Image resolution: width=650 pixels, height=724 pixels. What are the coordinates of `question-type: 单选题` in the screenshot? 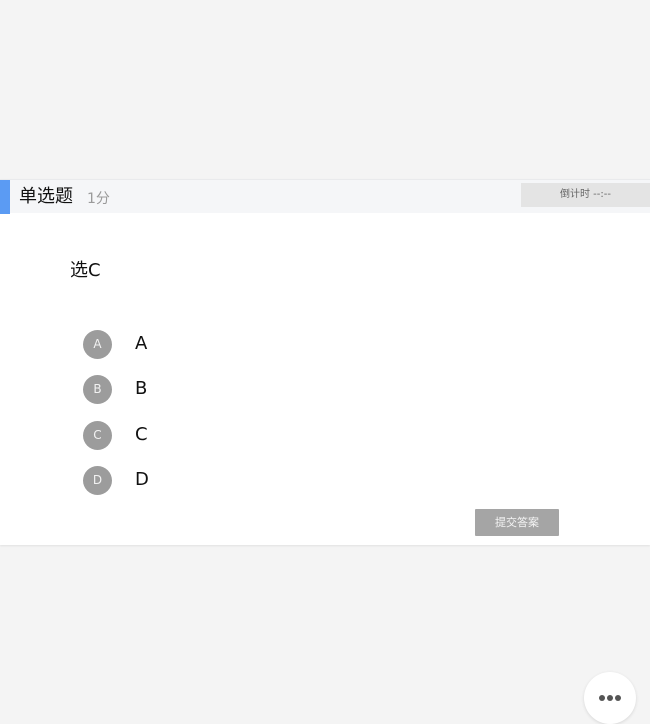 It's located at (46, 196).